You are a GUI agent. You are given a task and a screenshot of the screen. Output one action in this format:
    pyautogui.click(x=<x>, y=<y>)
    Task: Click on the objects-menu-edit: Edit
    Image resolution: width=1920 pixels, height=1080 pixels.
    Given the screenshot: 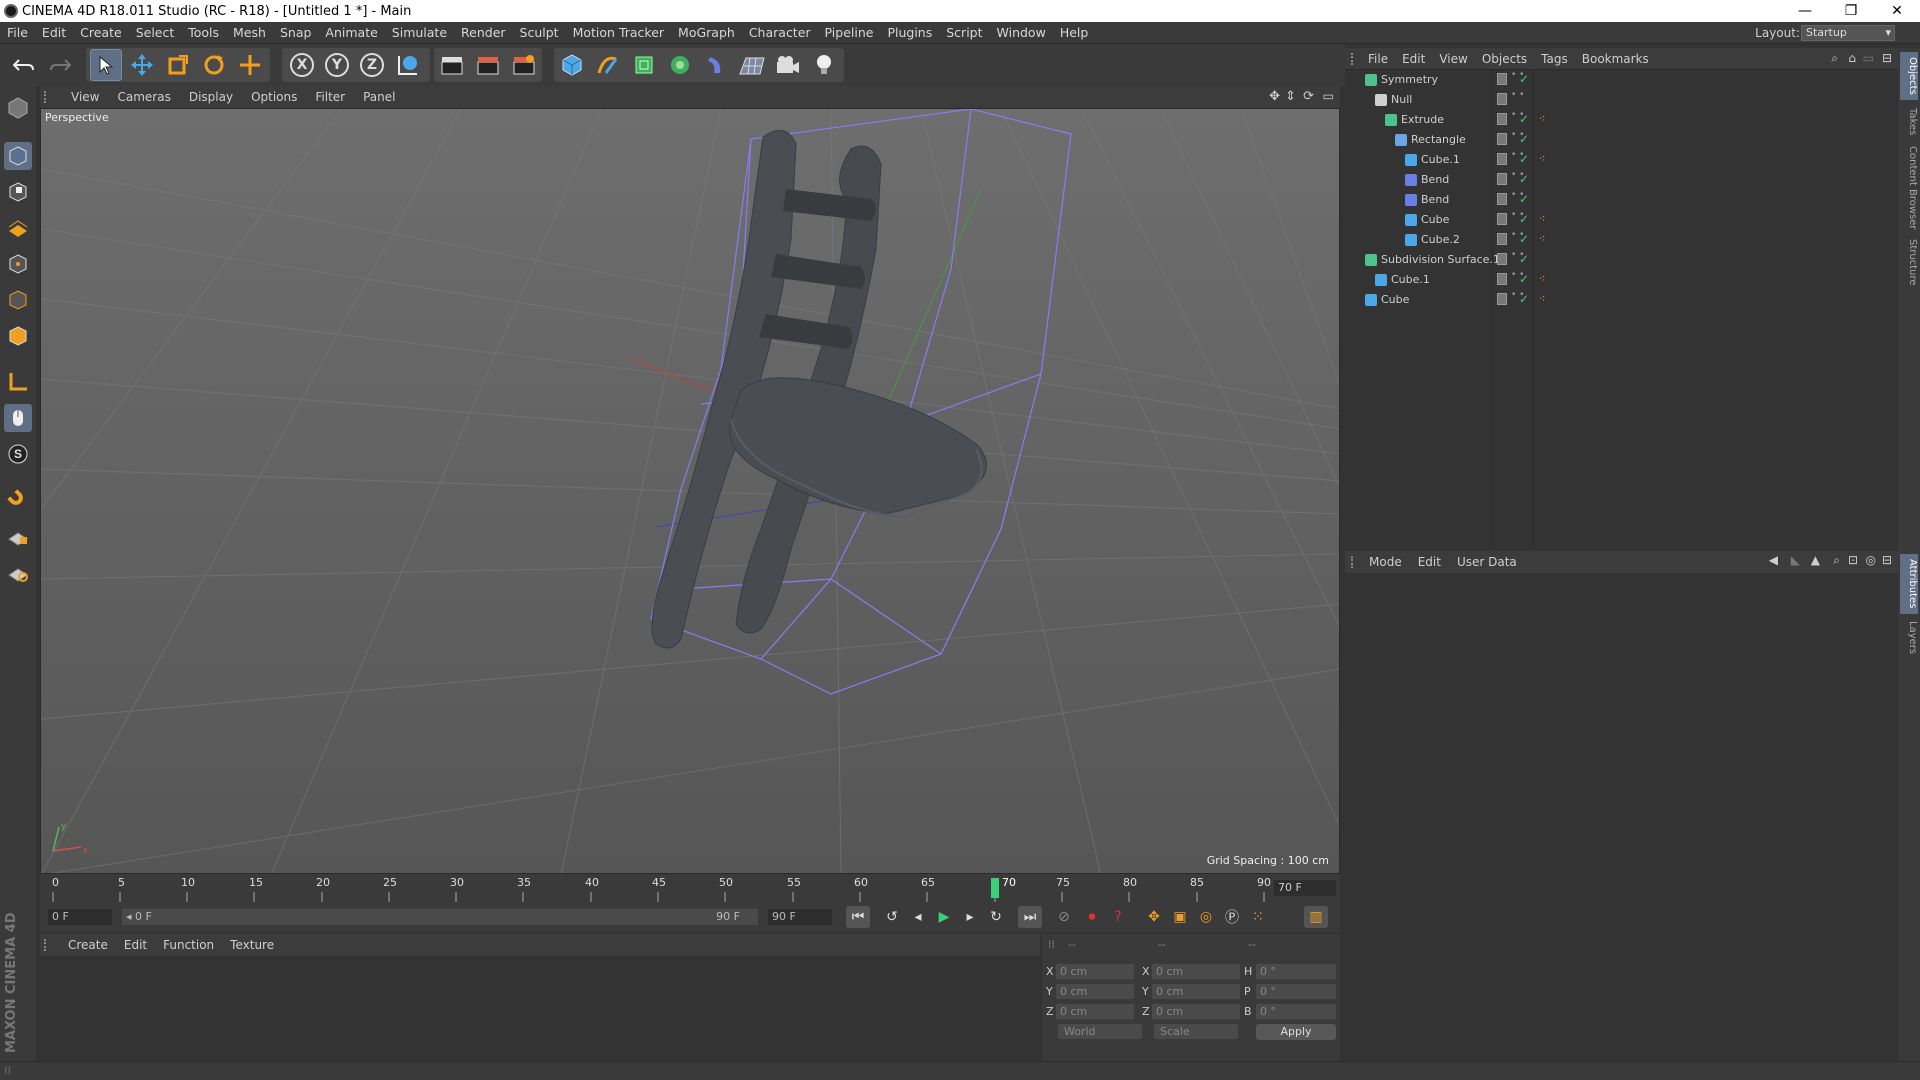 What is the action you would take?
    pyautogui.click(x=1413, y=59)
    